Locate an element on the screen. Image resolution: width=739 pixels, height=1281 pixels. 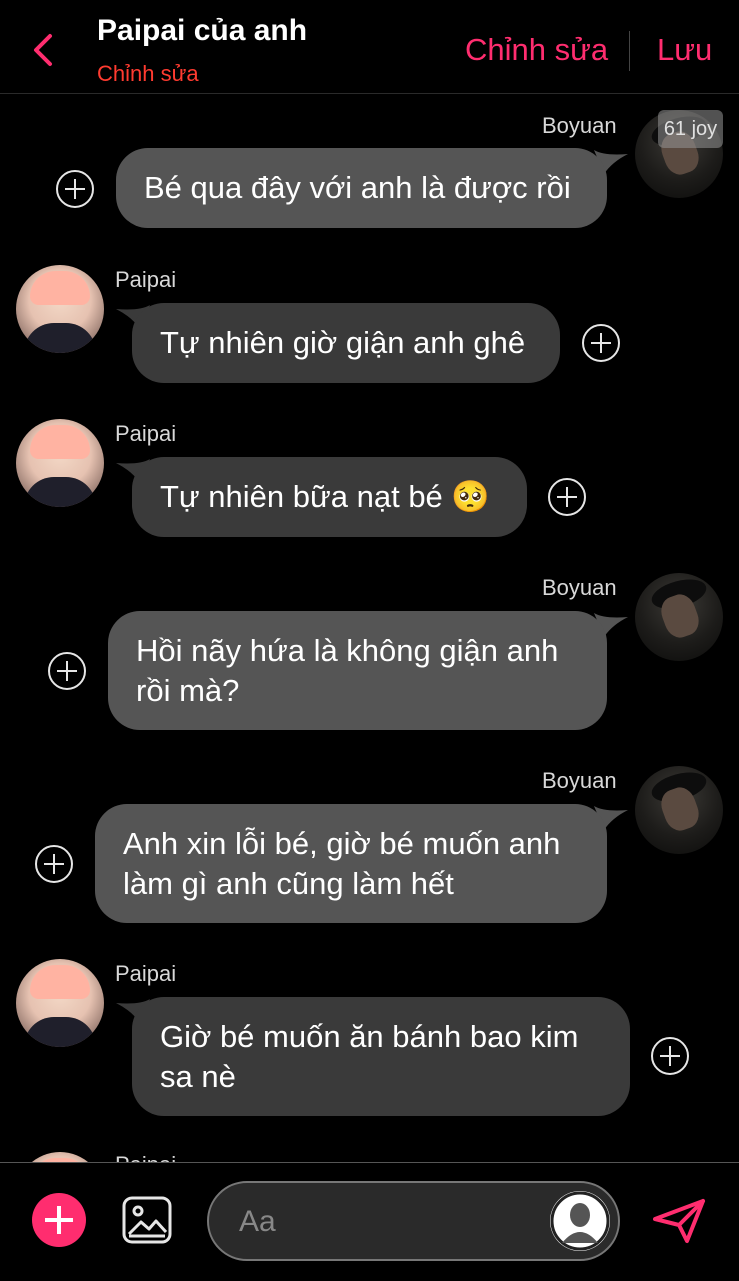
message-text-line: làm gì anh cũng làm hết is located at coordinates (288, 883).